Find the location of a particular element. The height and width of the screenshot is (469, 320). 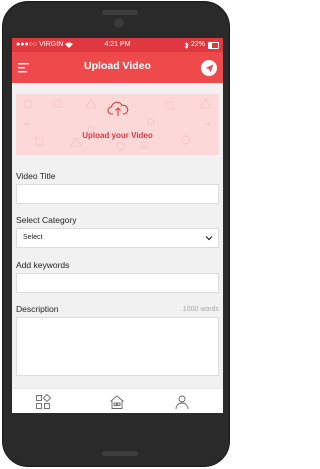

user-icon is located at coordinates (182, 402).